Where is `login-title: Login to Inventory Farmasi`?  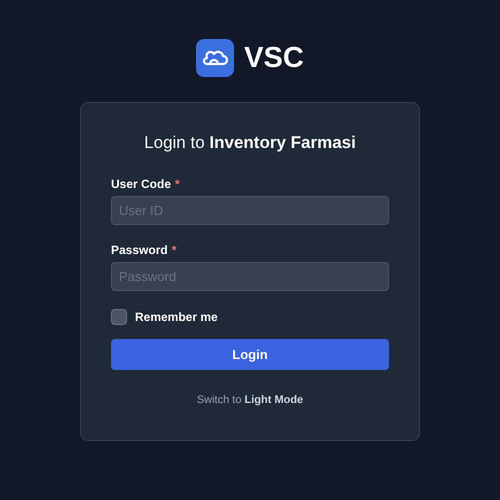
login-title: Login to Inventory Farmasi is located at coordinates (250, 143).